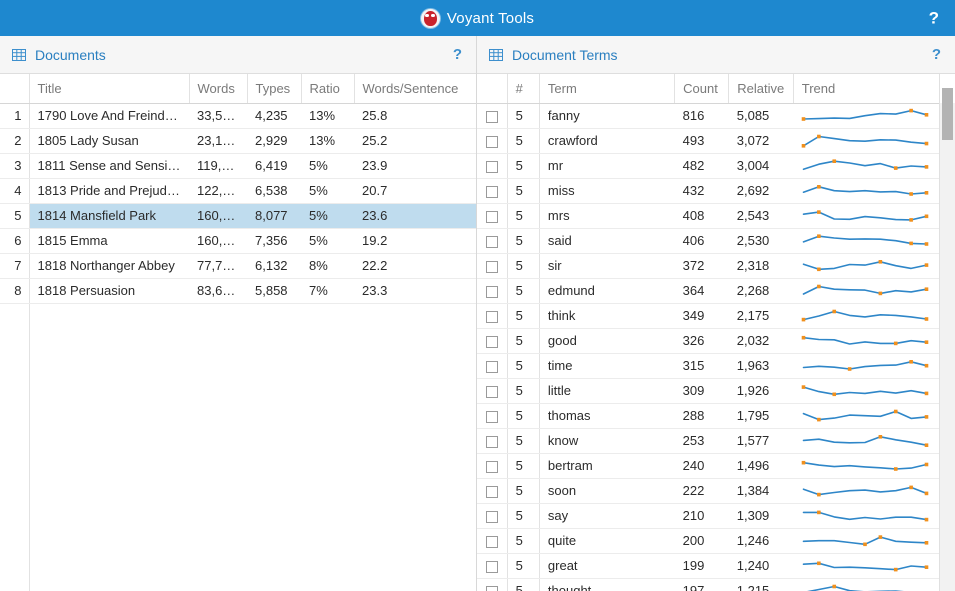  I want to click on table-row: 7 1818 Northanger Abbey 77,7… 6,132 8% 22.2, so click(238, 266).